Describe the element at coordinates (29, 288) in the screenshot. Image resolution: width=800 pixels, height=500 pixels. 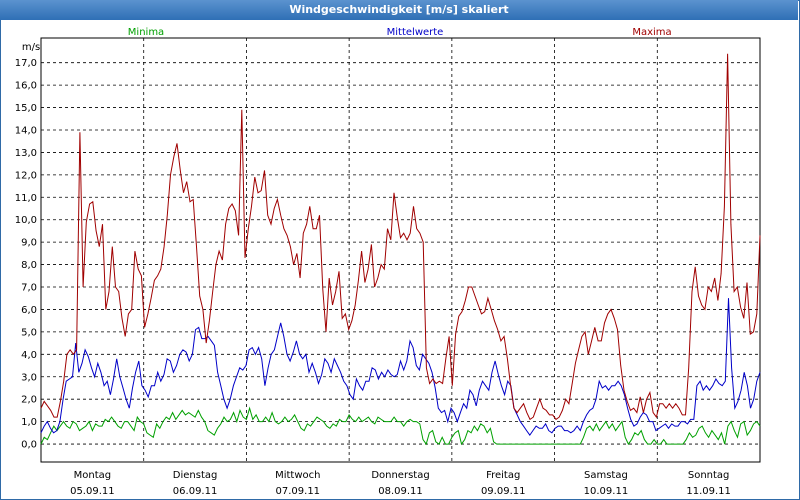
I see `y-tick-label: 7,0` at that location.